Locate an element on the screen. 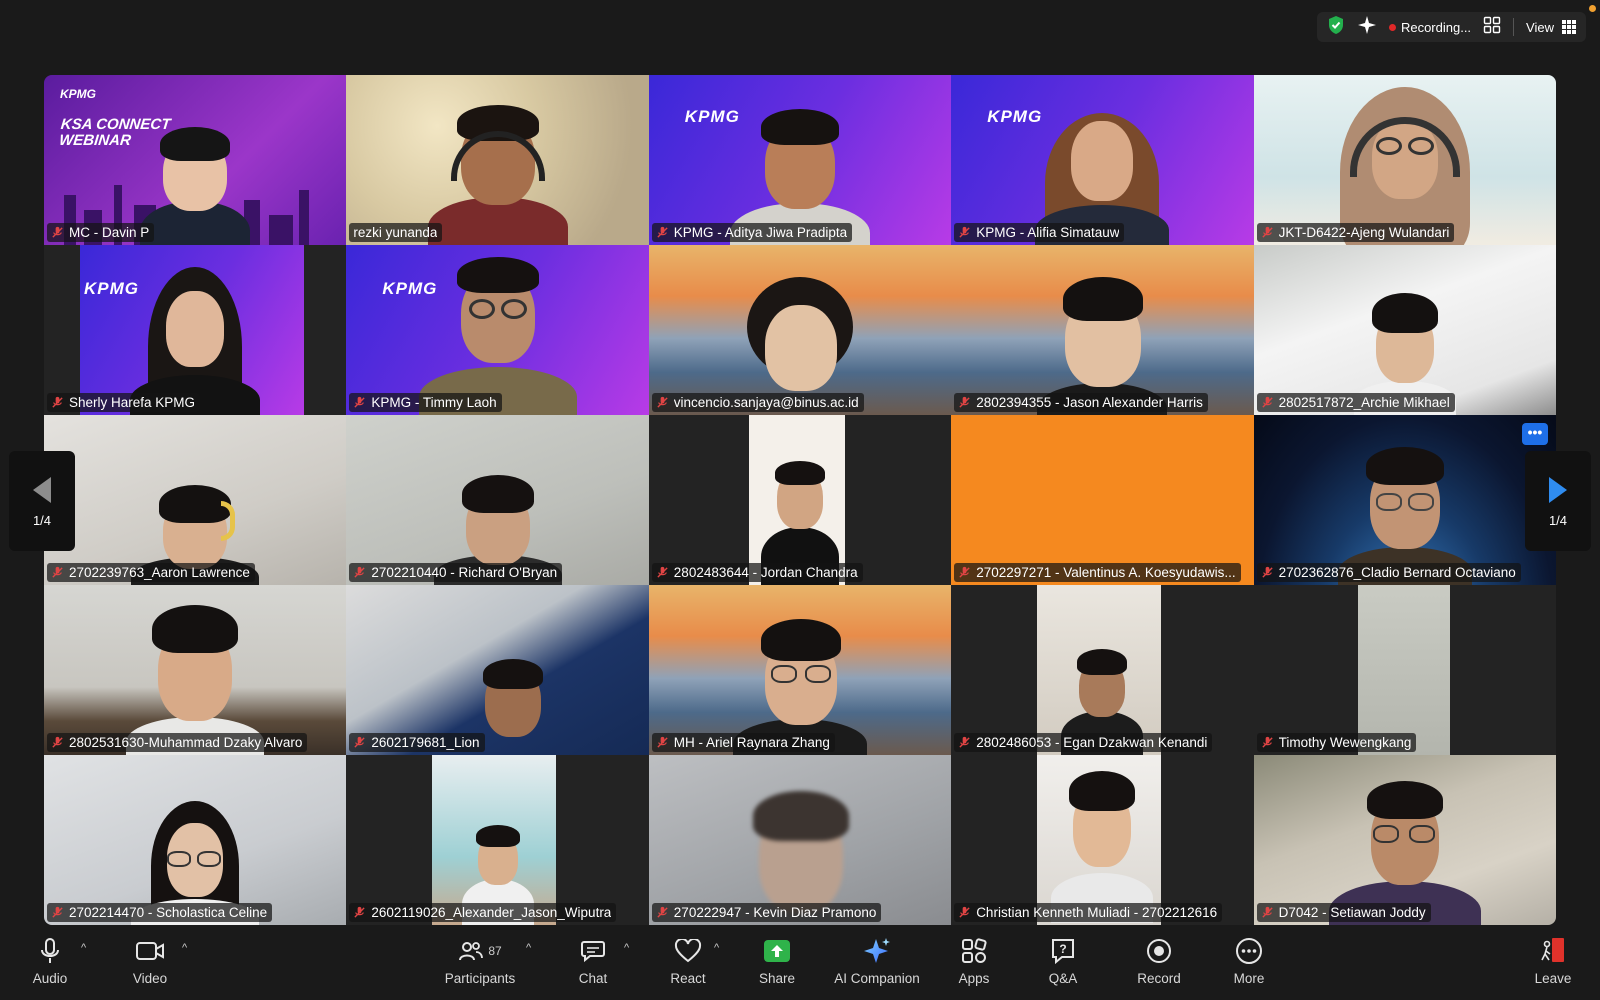 The image size is (1600, 1000). video-tile: KPMG KPMG - Alifia Simatauw is located at coordinates (1102, 160).